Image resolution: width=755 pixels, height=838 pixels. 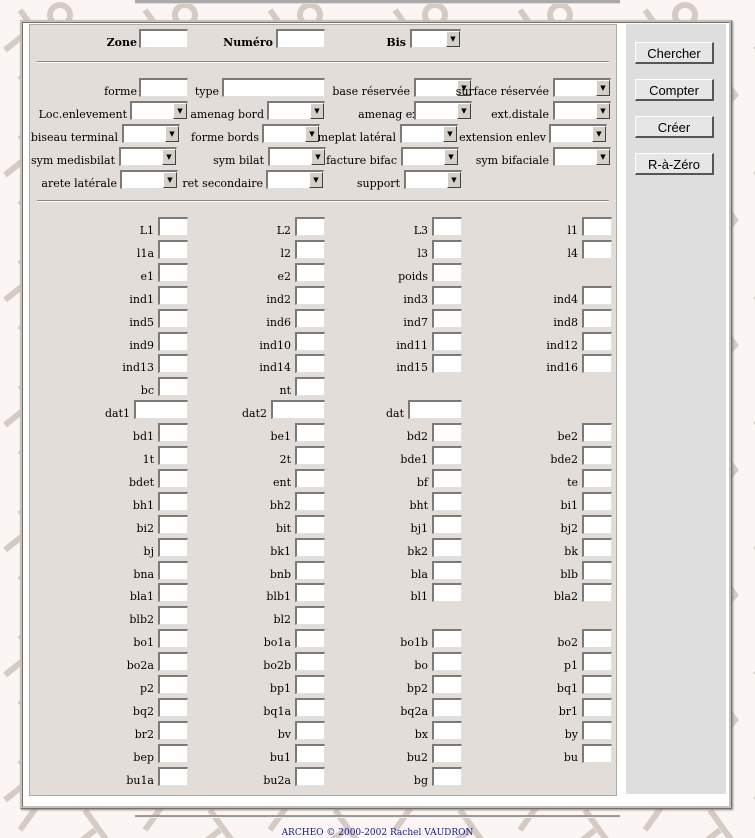 What do you see at coordinates (582, 156) in the screenshot?
I see `sym-bifaciale-select: ▼` at bounding box center [582, 156].